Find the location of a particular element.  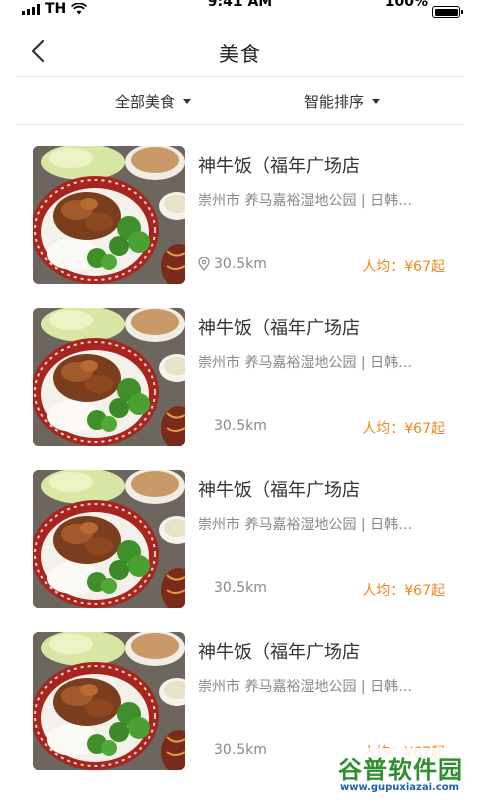

battery-percent: 100% is located at coordinates (406, 5).